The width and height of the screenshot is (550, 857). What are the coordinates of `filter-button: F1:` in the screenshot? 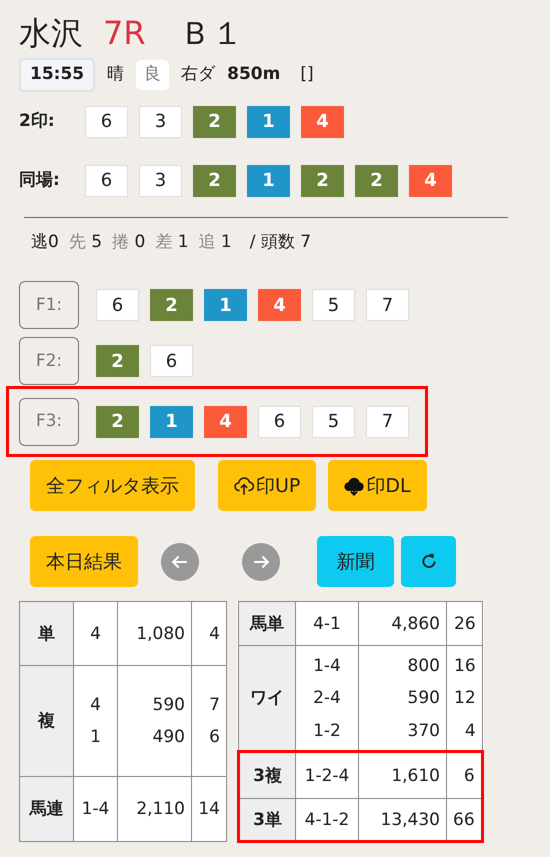 It's located at (49, 305).